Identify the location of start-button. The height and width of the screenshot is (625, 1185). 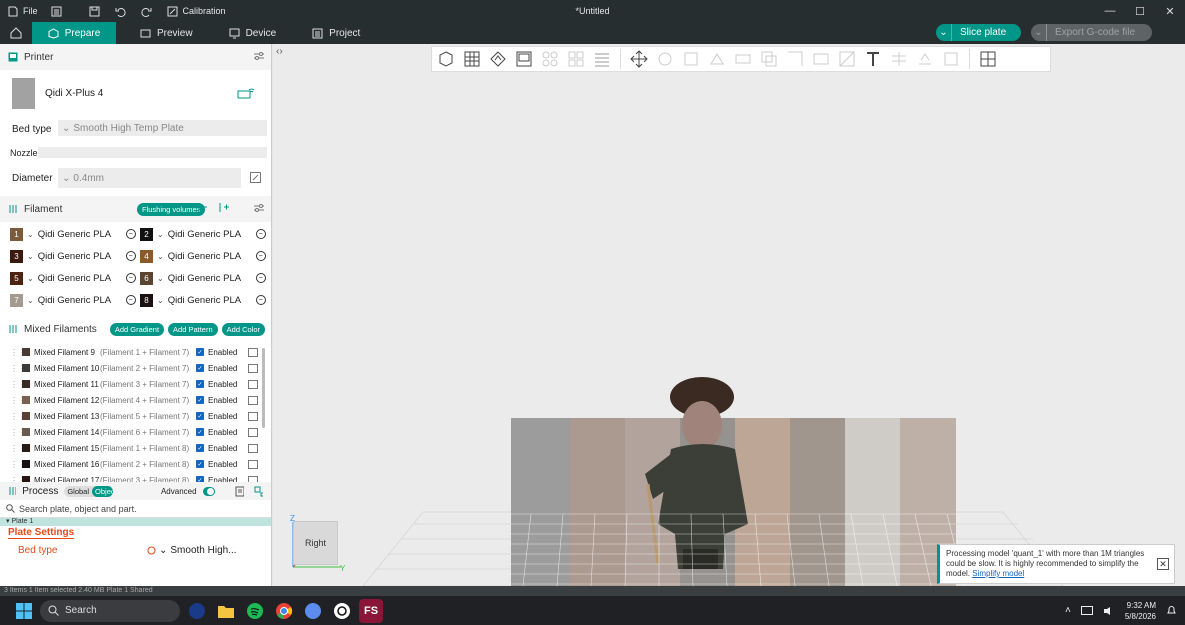
(24, 611).